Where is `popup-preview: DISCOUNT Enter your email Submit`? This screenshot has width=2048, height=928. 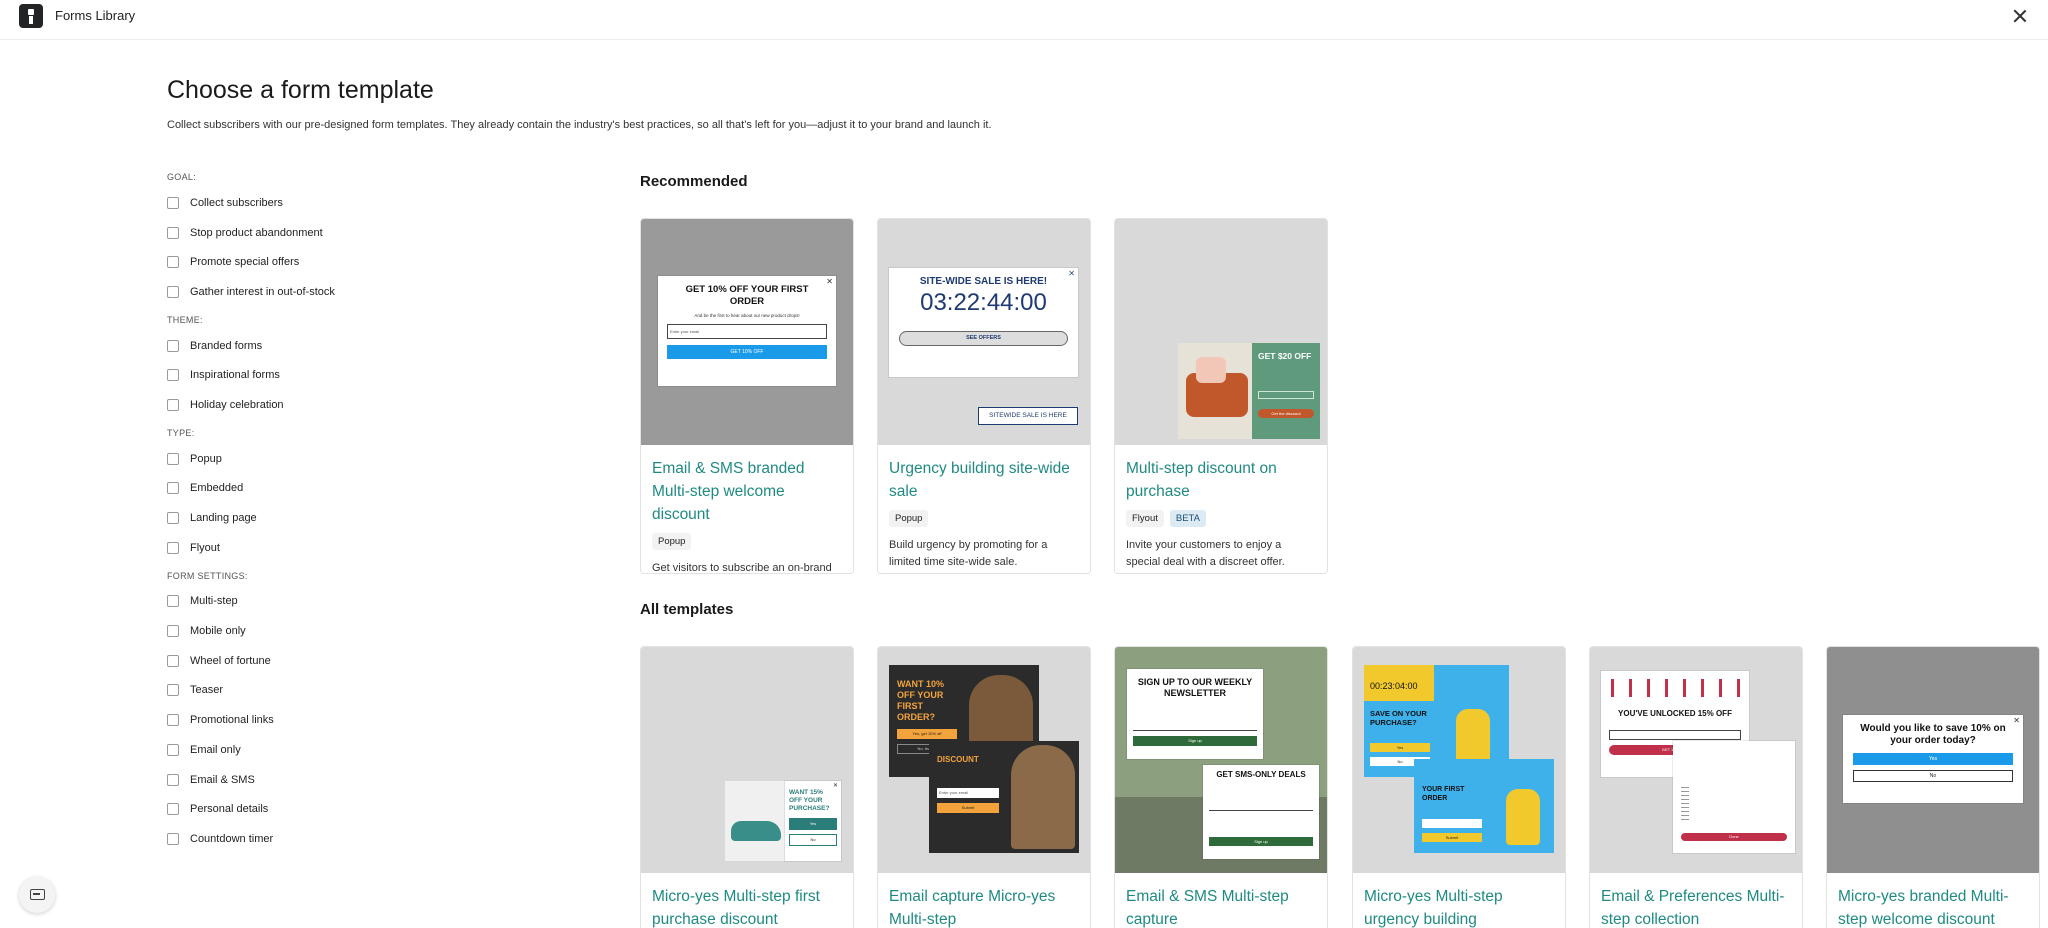 popup-preview: DISCOUNT Enter your email Submit is located at coordinates (1004, 797).